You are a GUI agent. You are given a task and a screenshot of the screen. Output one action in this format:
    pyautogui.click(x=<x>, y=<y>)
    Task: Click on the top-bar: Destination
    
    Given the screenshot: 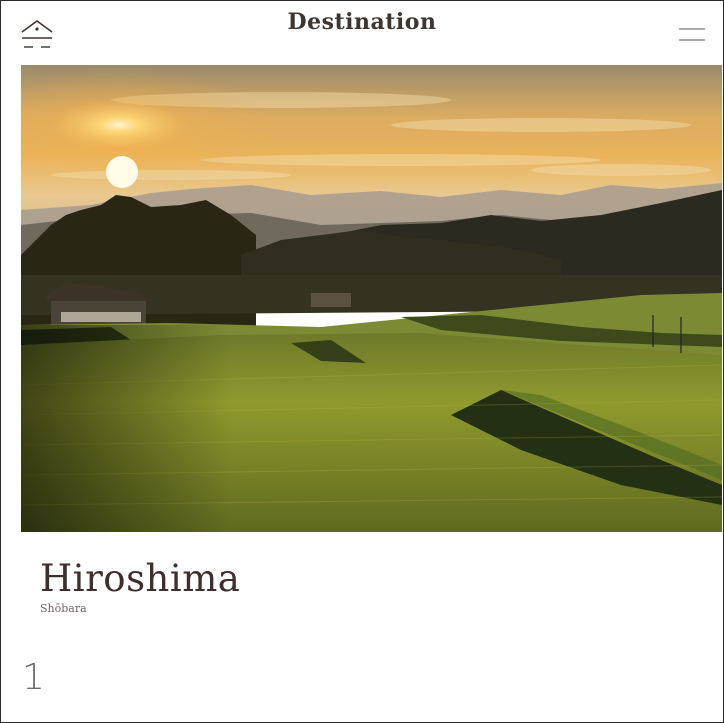 What is the action you would take?
    pyautogui.click(x=362, y=32)
    